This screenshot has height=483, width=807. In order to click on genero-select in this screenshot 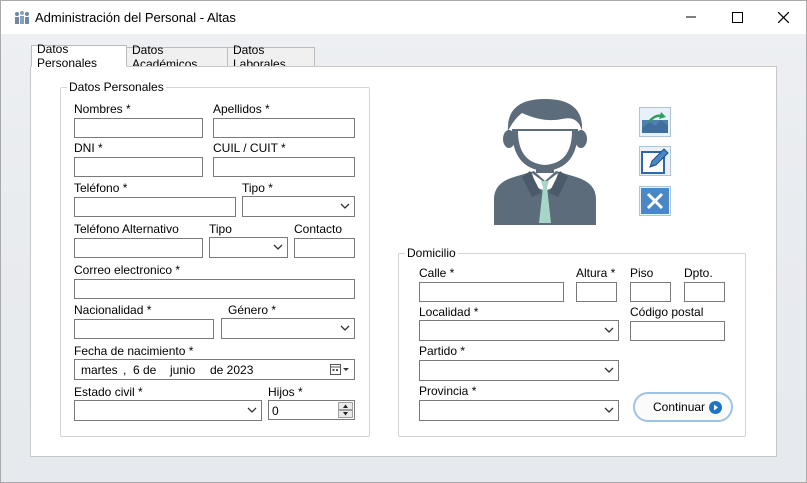, I will do `click(288, 328)`.